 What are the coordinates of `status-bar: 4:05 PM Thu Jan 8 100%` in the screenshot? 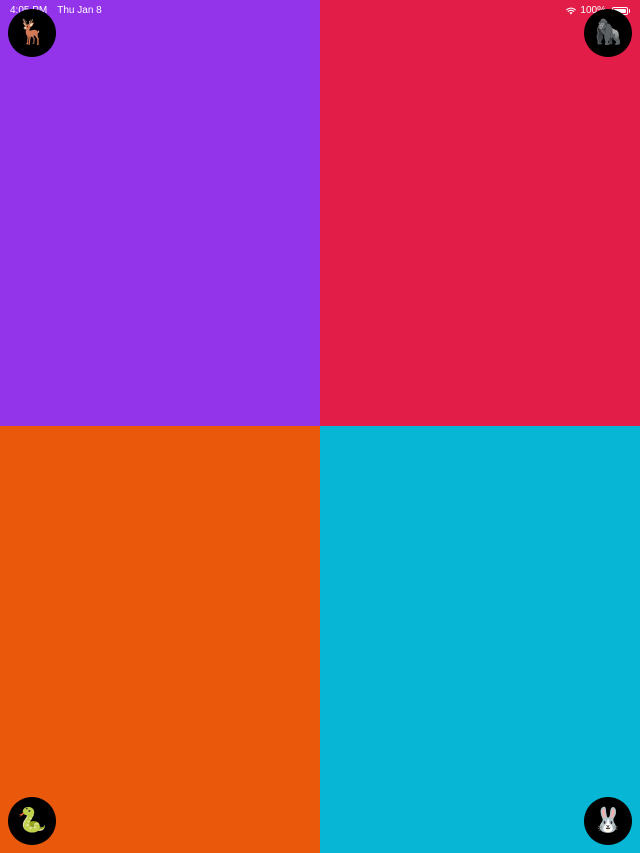 It's located at (320, 10).